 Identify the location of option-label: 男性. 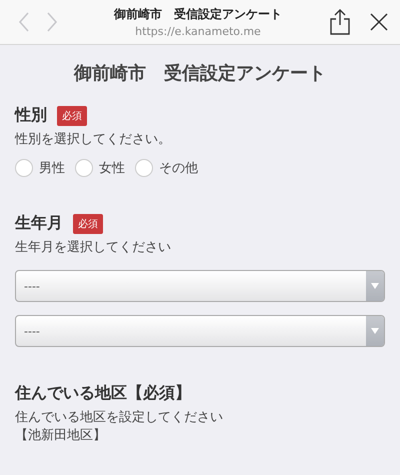
(52, 168).